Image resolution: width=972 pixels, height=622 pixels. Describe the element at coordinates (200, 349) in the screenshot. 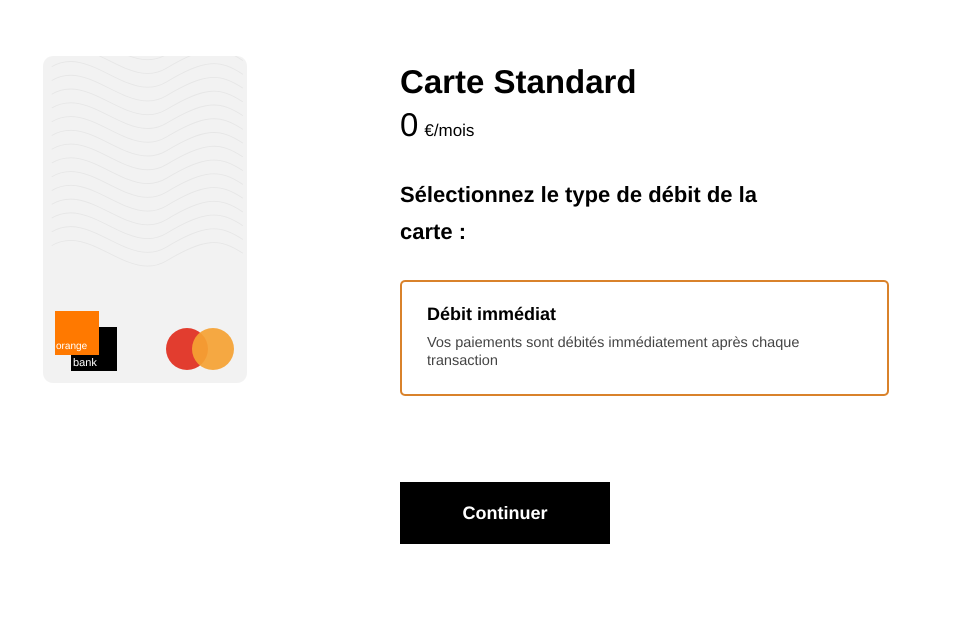

I see `card-network-icon` at that location.